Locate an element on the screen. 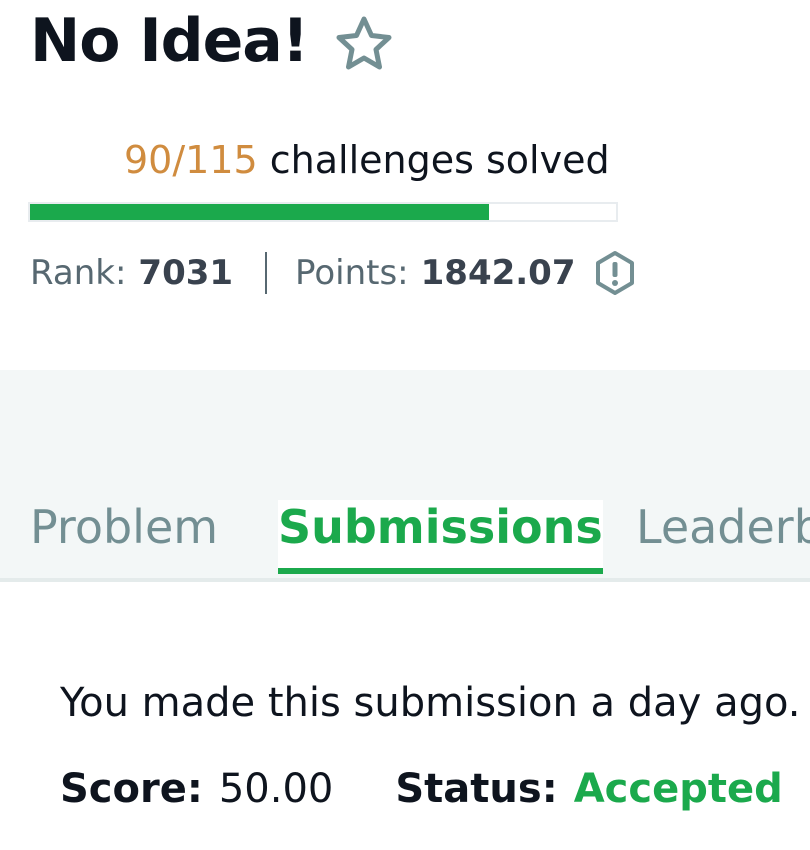  user-stats: Rank: 7031 Points: 1842.07 is located at coordinates (334, 273).